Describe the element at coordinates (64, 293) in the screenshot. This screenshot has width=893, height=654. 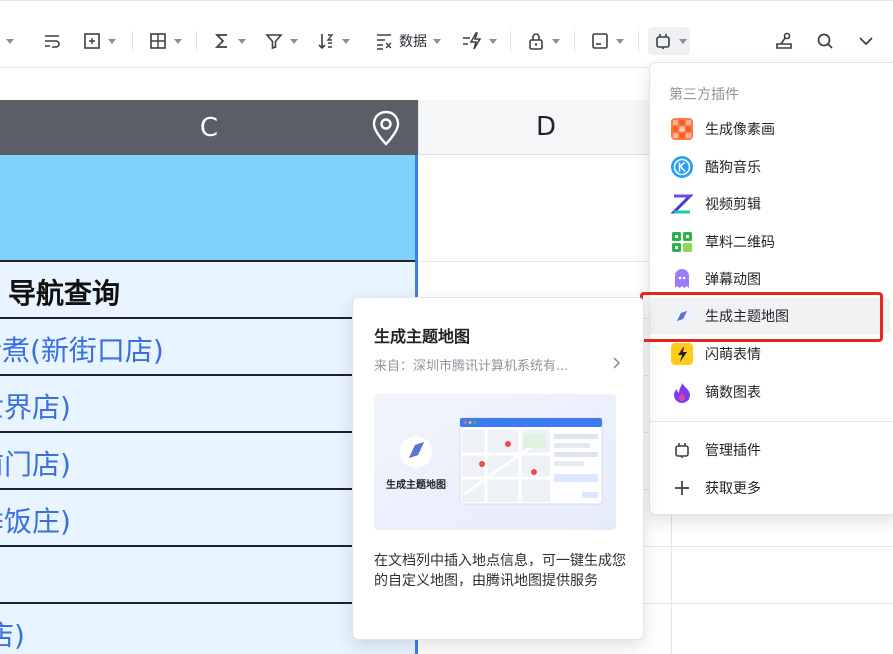
I see `cell-text: 导航查询` at that location.